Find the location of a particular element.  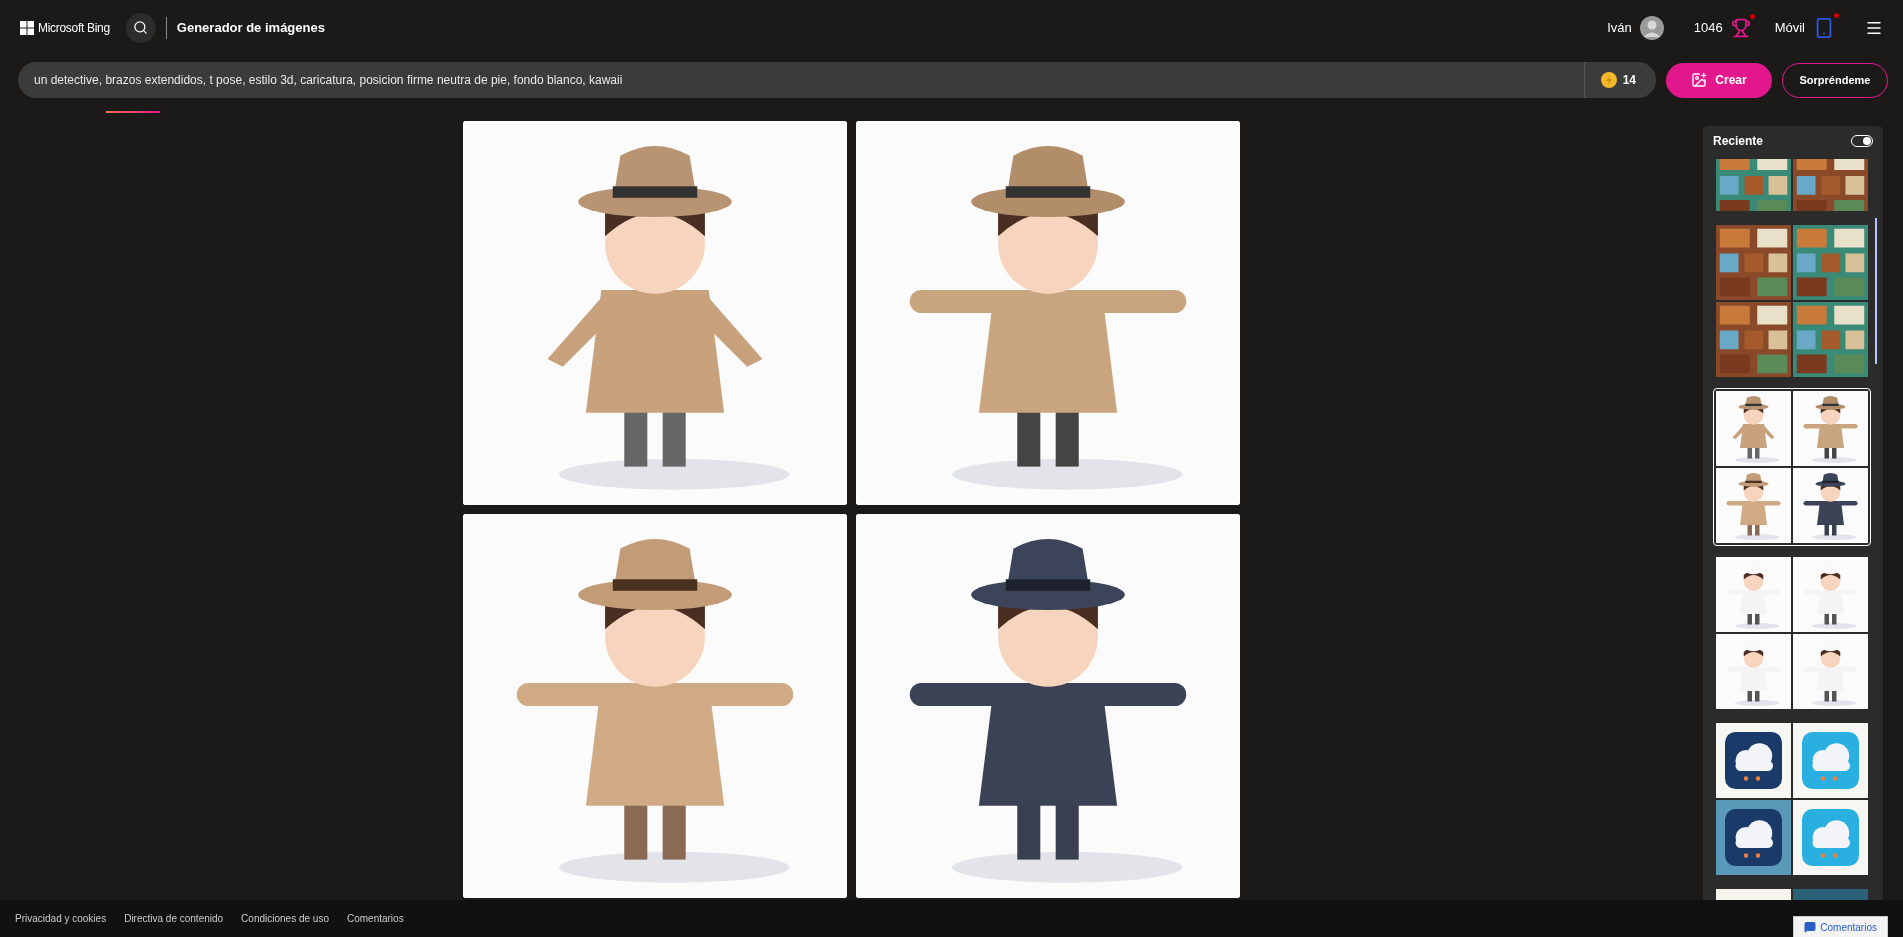

search-icon is located at coordinates (141, 27).